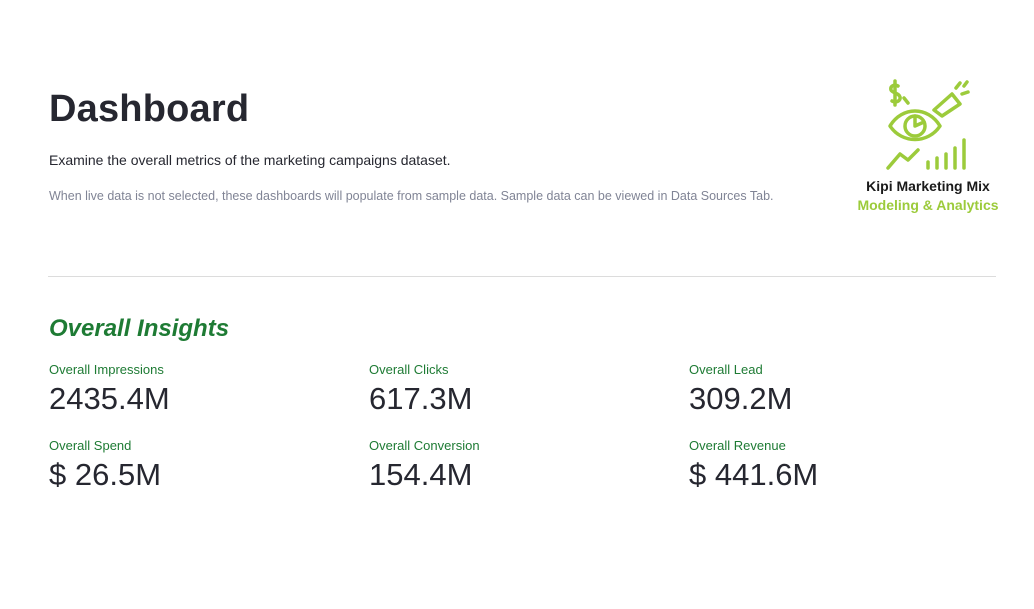 This screenshot has width=1034, height=609. Describe the element at coordinates (928, 186) in the screenshot. I see `logo-text-brand: Kipi Marketing Mix` at that location.